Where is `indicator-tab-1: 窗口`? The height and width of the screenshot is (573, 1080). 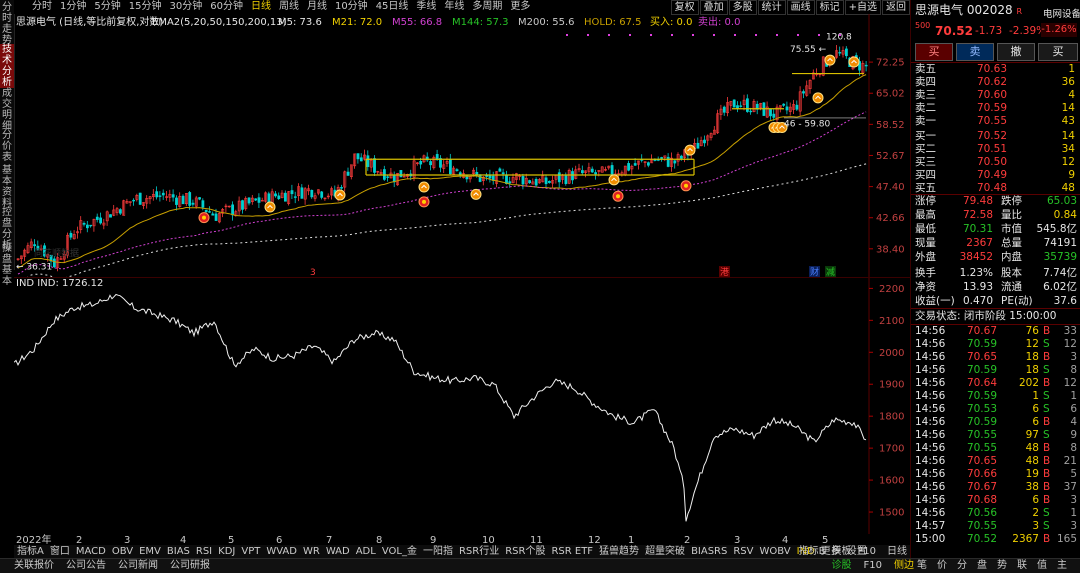 indicator-tab-1: 窗口 is located at coordinates (60, 551).